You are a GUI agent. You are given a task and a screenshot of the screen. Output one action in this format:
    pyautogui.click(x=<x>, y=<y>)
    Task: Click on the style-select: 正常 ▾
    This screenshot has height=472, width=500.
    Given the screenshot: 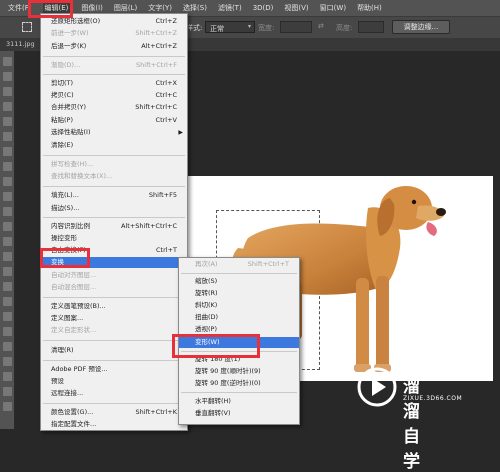 What is the action you would take?
    pyautogui.click(x=230, y=27)
    